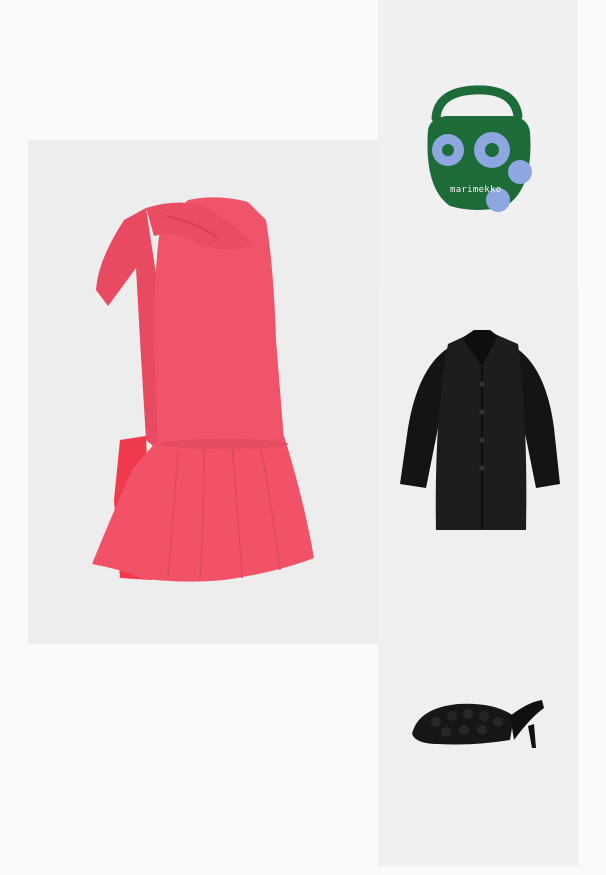 The height and width of the screenshot is (875, 606). I want to click on coat-image, so click(480, 430).